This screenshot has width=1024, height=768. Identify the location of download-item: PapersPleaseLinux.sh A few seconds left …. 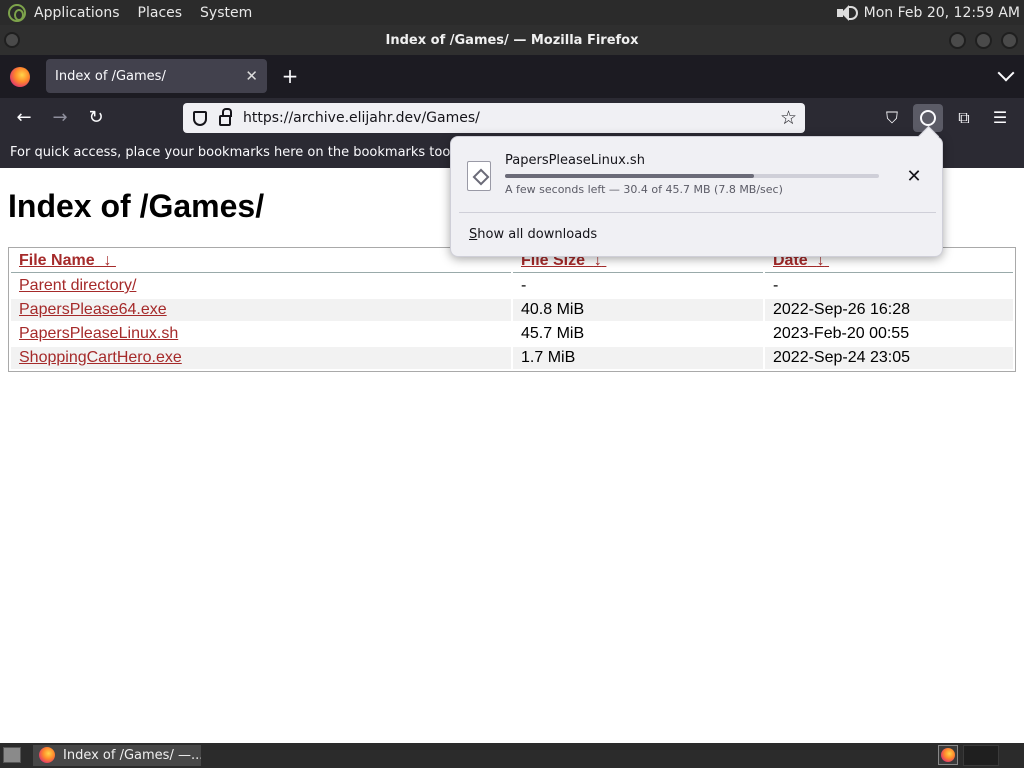
(697, 177).